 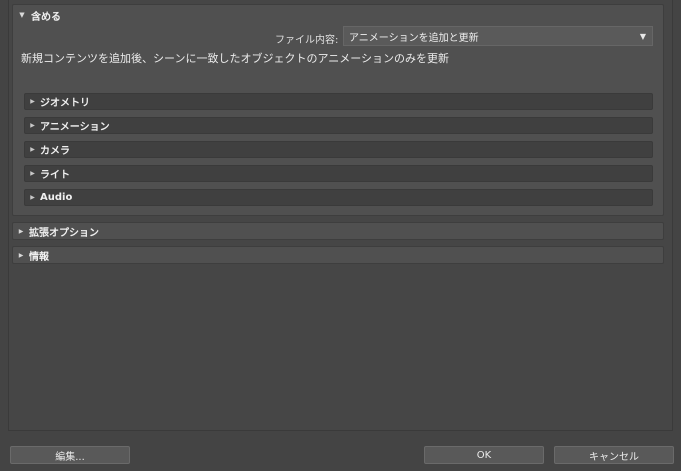 I want to click on file-content-dropdown: アニメーションを追加と更新 ▼, so click(x=498, y=36).